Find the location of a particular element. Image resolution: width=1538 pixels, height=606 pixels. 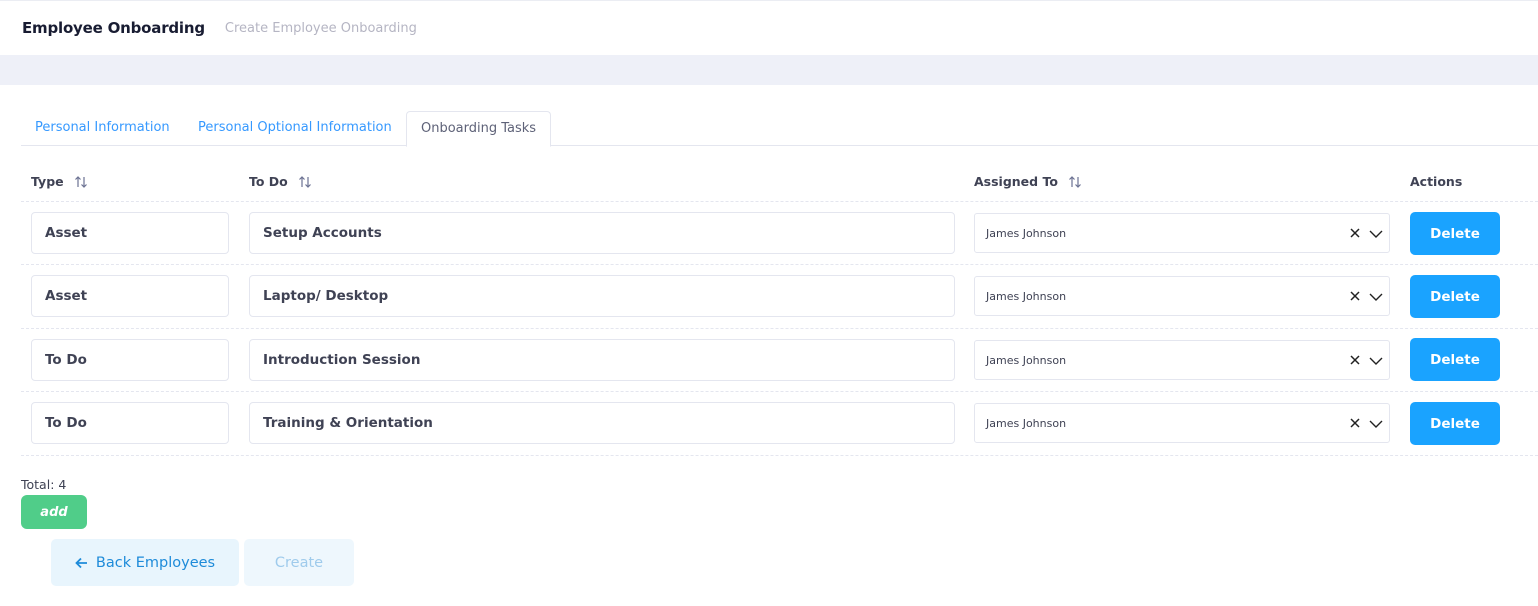

tab-personal-information: Personal Information is located at coordinates (102, 128).